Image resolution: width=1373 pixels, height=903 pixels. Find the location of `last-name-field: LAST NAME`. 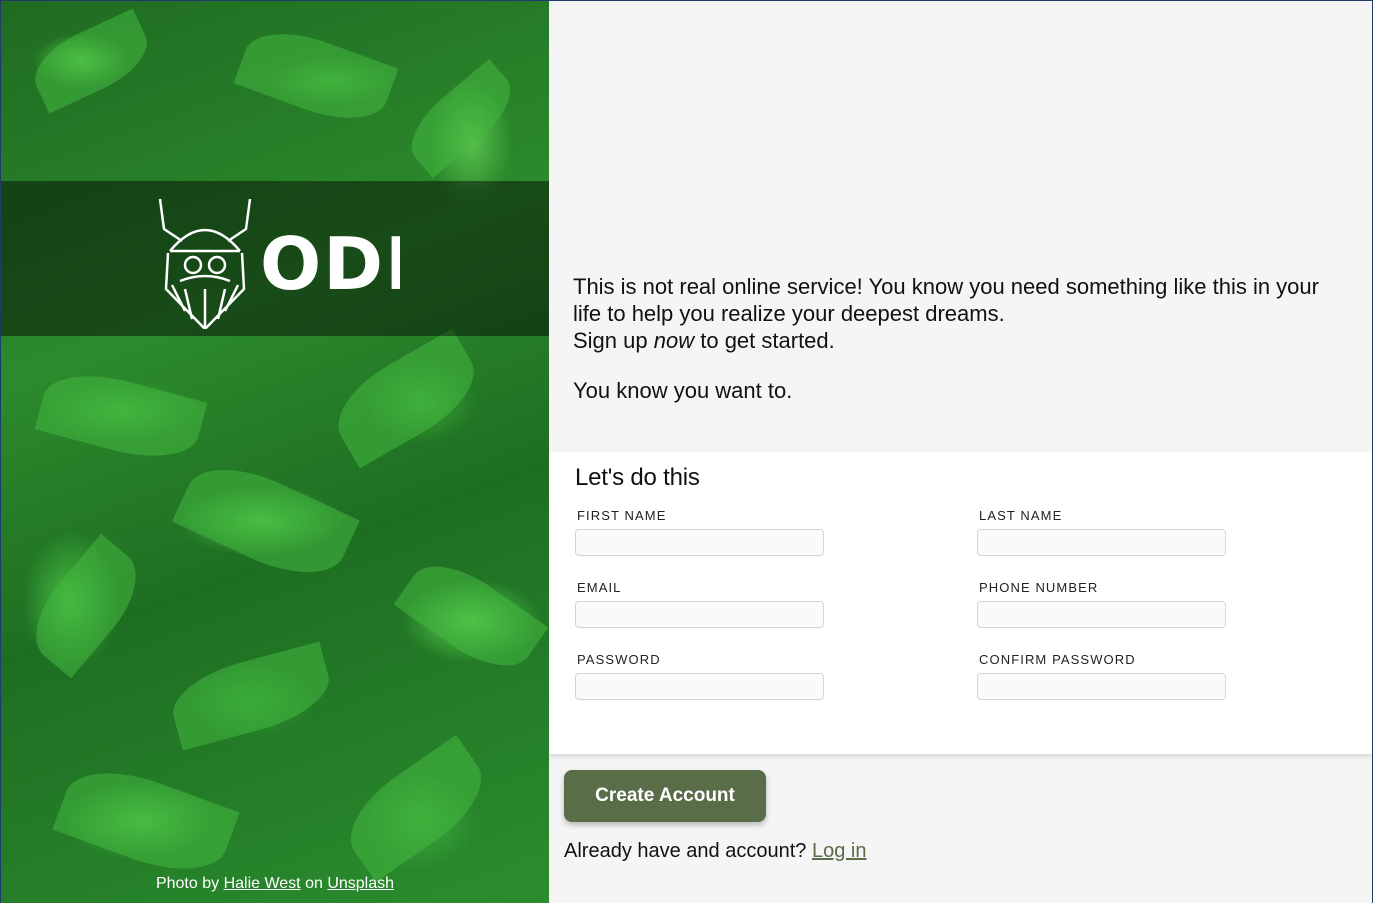

last-name-field: LAST NAME is located at coordinates (1102, 532).